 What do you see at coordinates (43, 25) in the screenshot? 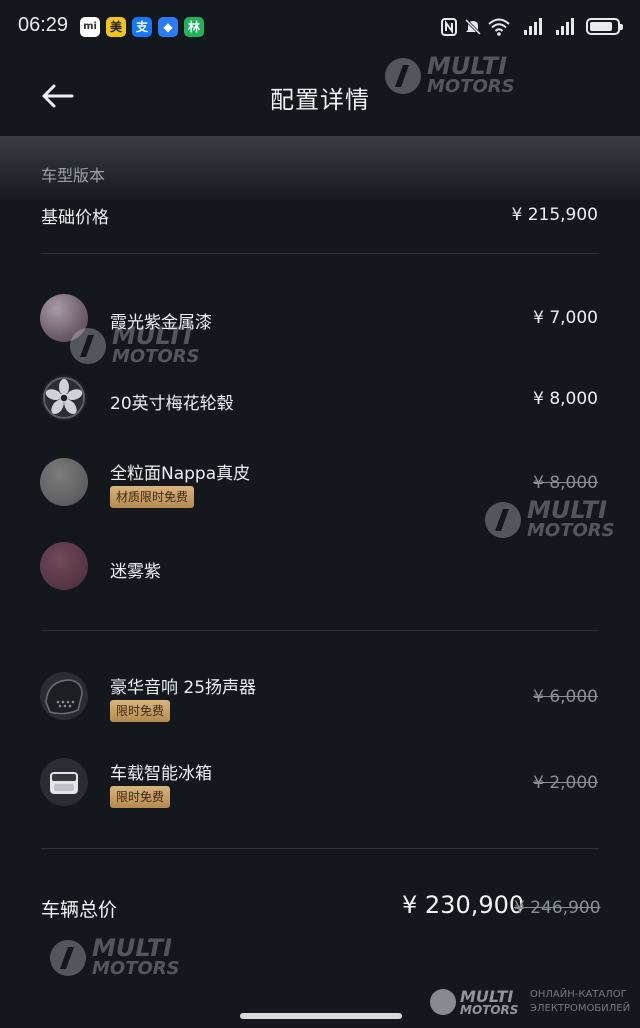
I see `status-time: 06:29` at bounding box center [43, 25].